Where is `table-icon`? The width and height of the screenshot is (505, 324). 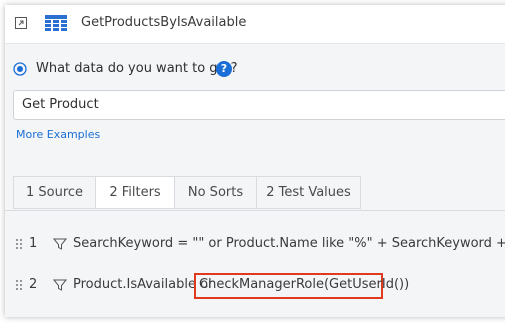
table-icon is located at coordinates (56, 23).